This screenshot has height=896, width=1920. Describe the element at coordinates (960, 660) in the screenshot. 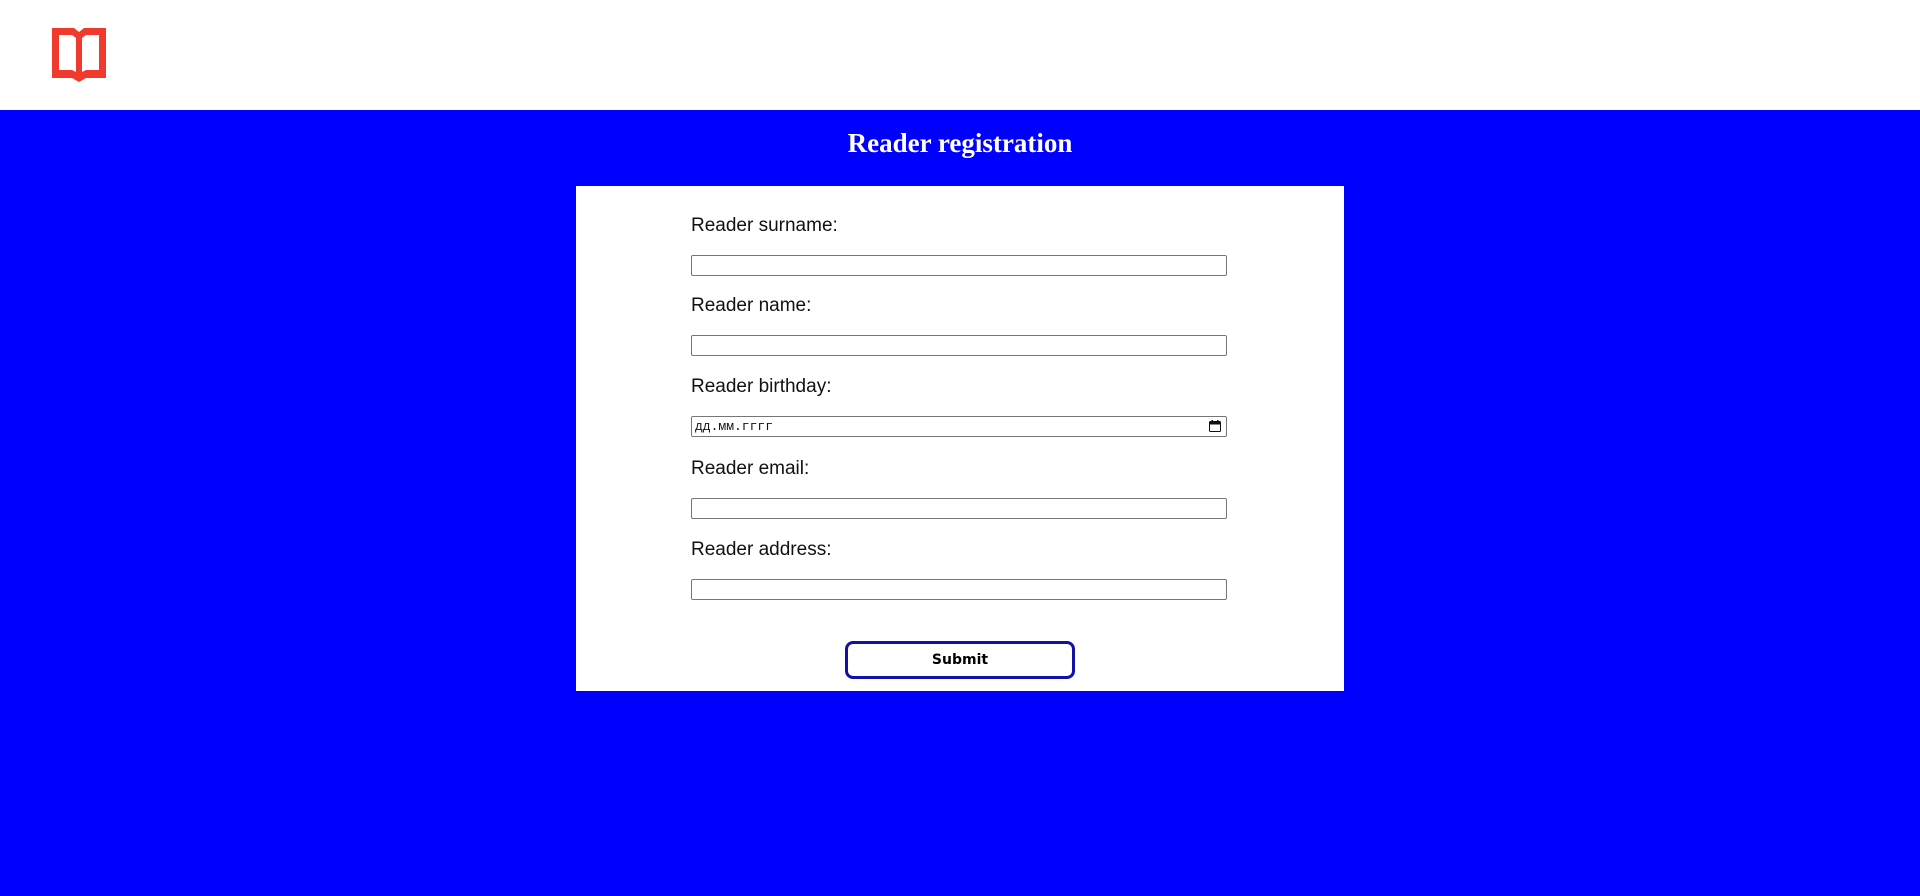

I see `submit-button: Submit` at that location.